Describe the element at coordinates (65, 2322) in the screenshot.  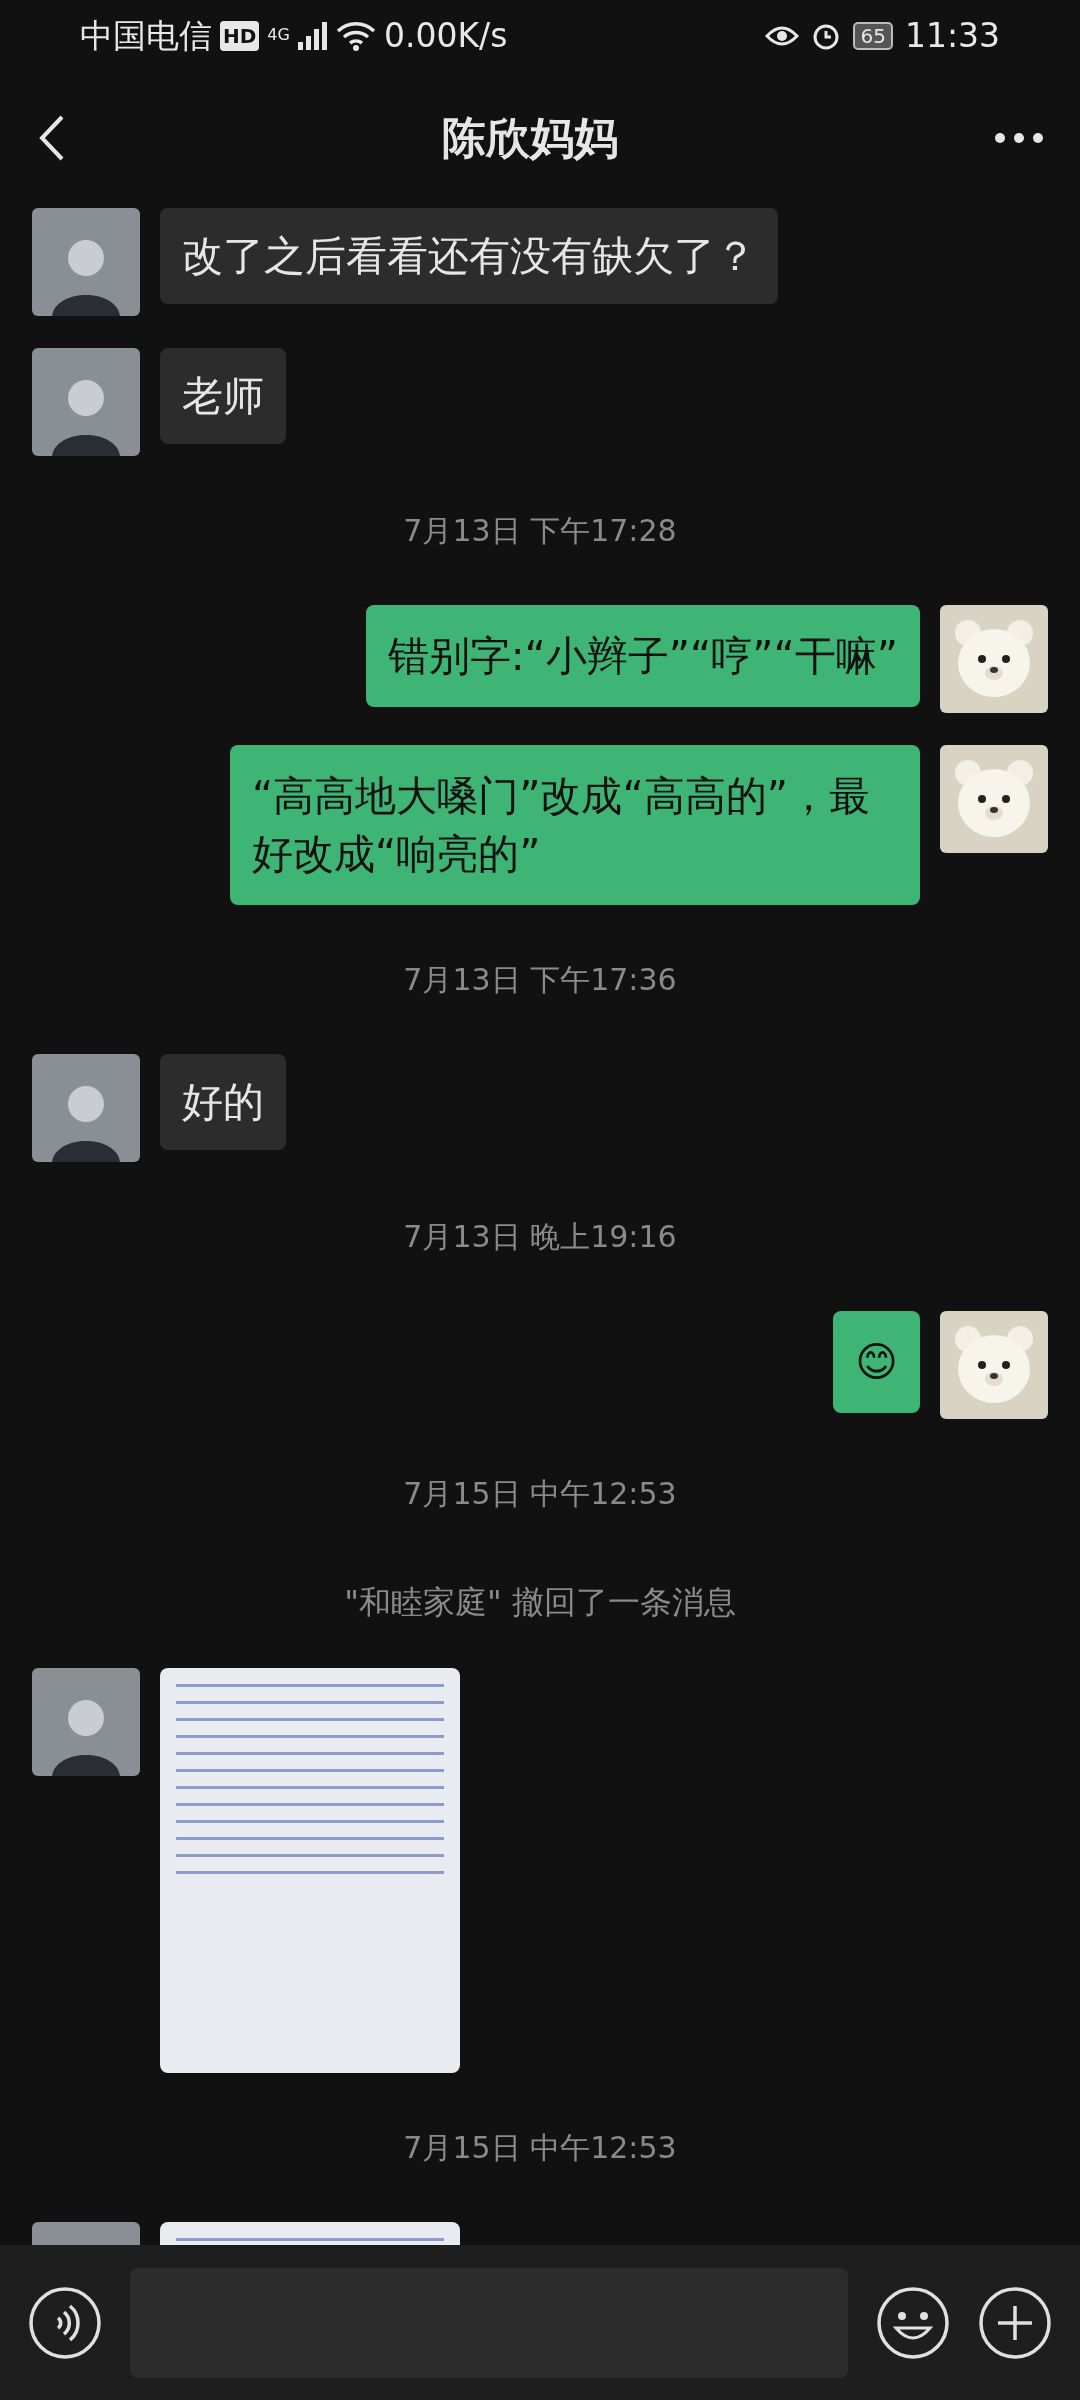
I see `voice-input-icon` at that location.